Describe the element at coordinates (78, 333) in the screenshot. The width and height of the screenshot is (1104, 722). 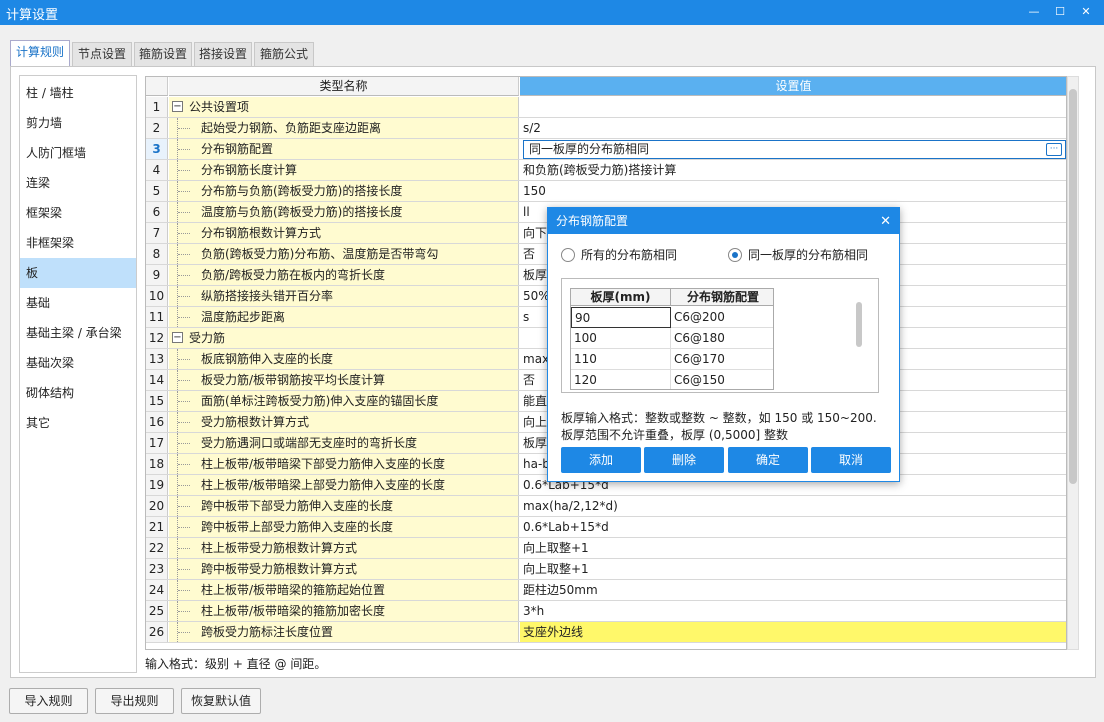
I see `sidebar-item-foundation-beam: 基础主梁 / 承台梁` at that location.